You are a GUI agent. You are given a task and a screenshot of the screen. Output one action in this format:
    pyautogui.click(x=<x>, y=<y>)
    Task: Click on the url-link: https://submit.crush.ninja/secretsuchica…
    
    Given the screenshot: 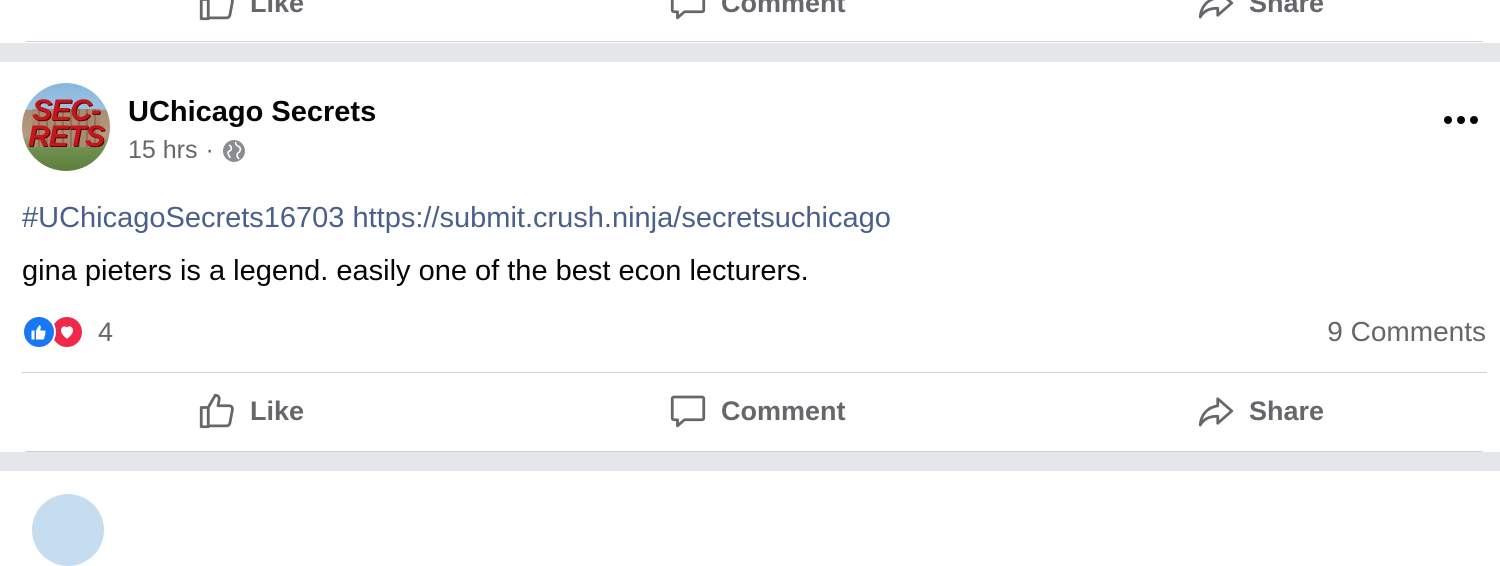 What is the action you would take?
    pyautogui.click(x=622, y=218)
    